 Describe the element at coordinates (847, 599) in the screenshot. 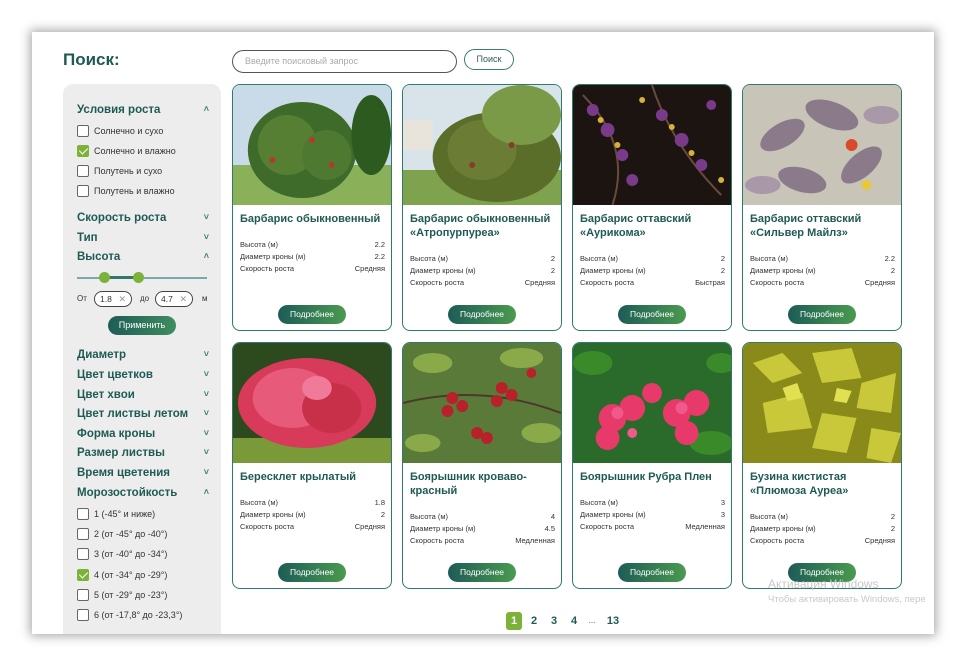

I see `windows-watermark-text: Чтобы активировать Windows, пере` at that location.